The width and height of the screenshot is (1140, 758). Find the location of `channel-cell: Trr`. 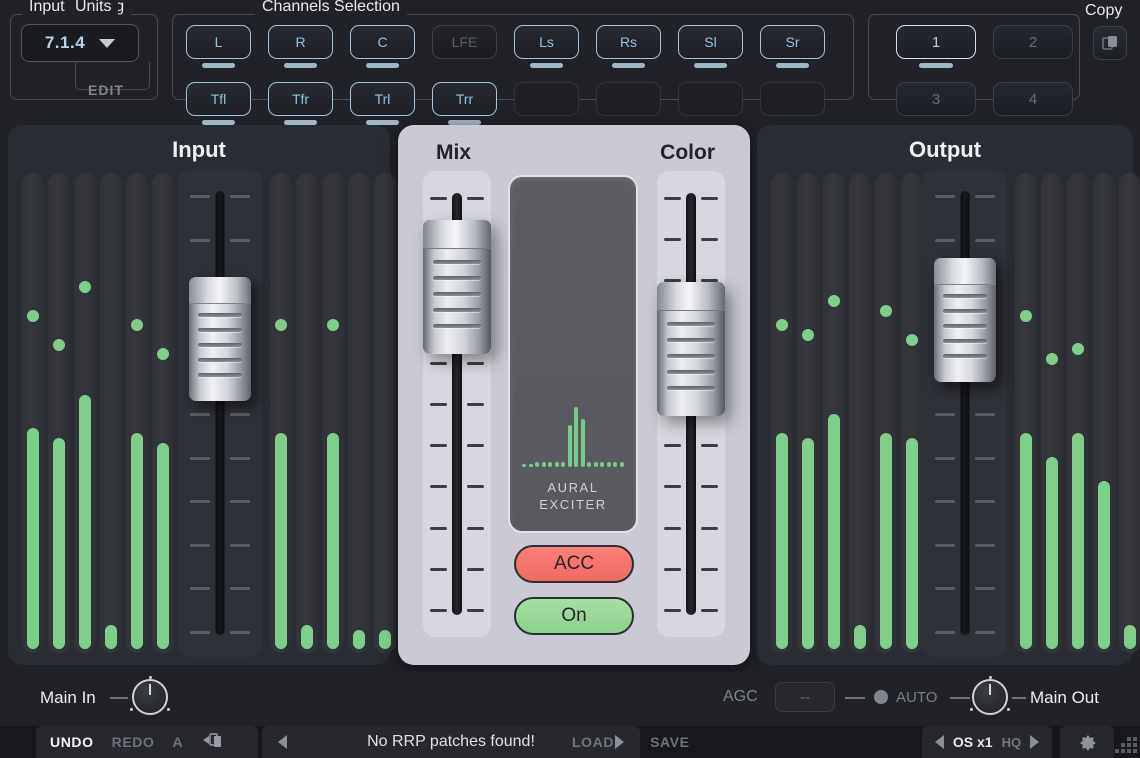

channel-cell: Trr is located at coordinates (464, 103).